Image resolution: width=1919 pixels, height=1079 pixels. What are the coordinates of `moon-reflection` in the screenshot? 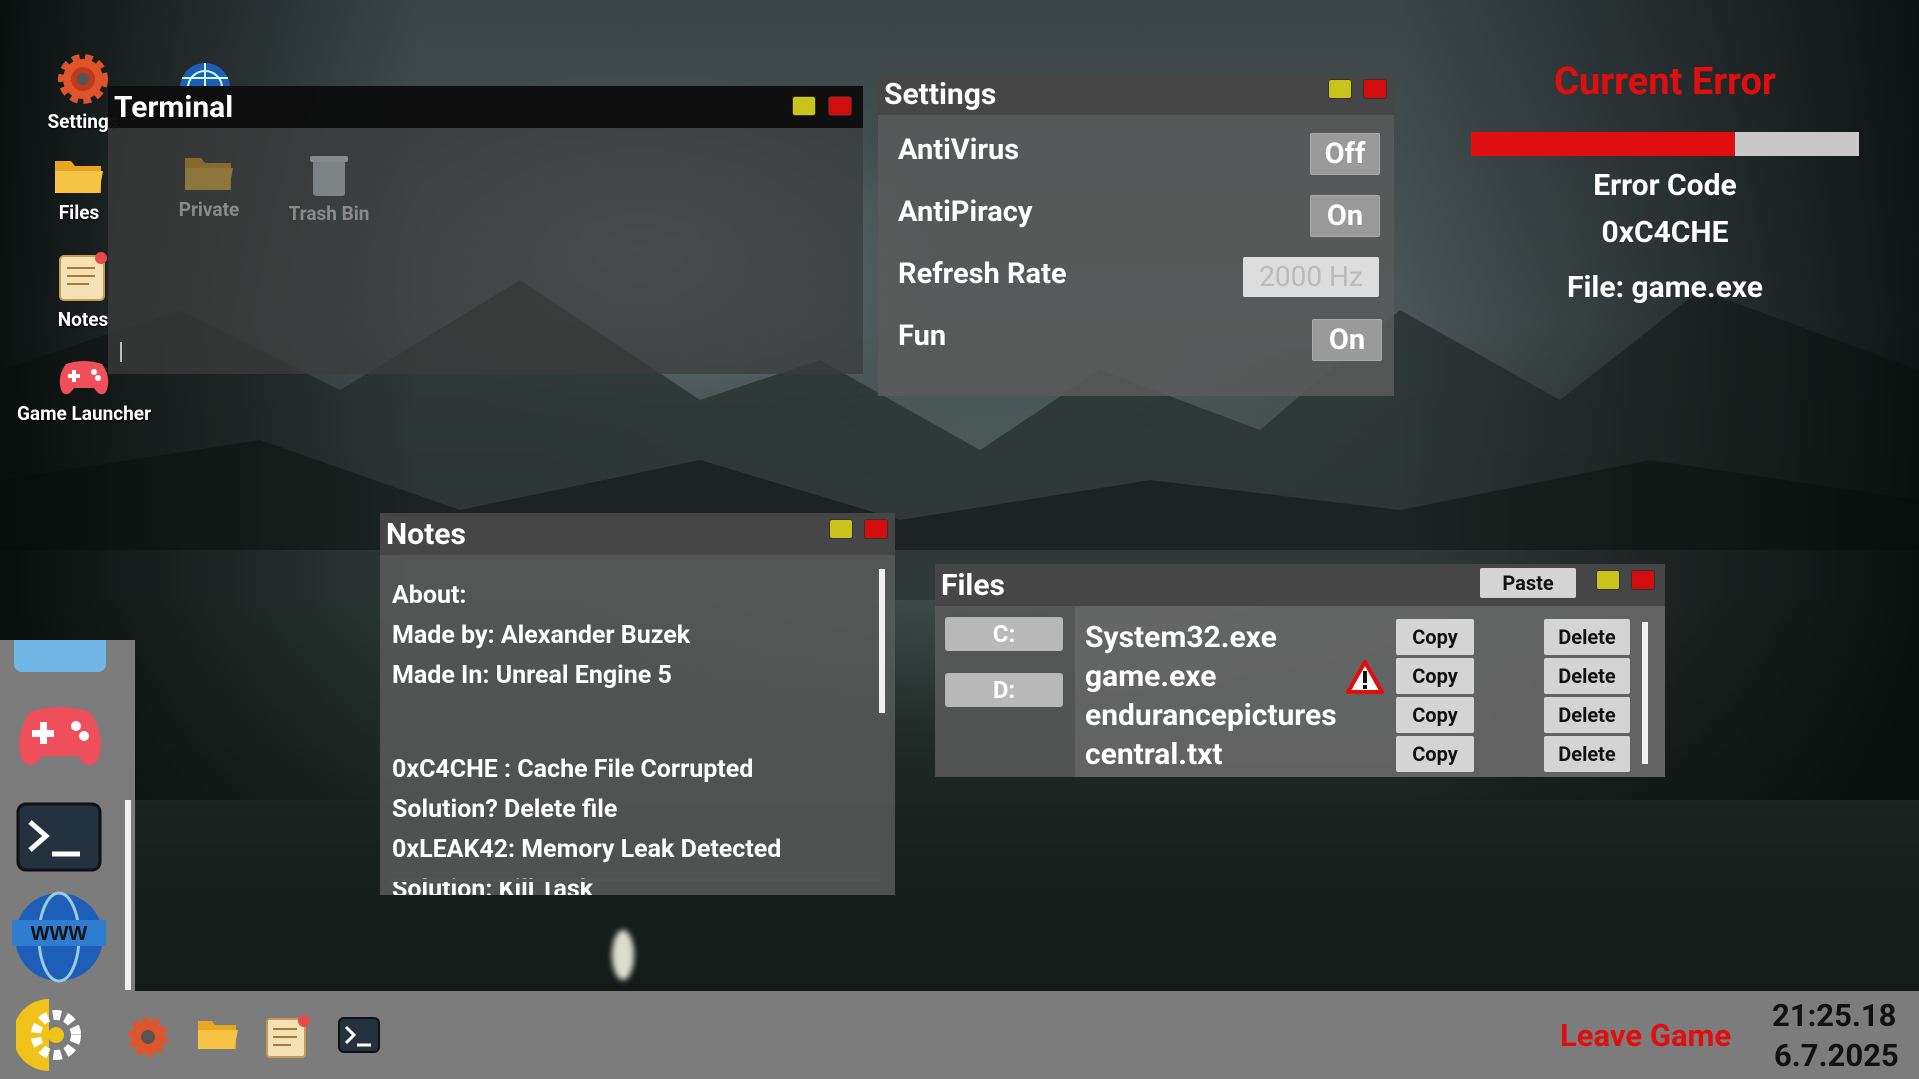 It's located at (623, 955).